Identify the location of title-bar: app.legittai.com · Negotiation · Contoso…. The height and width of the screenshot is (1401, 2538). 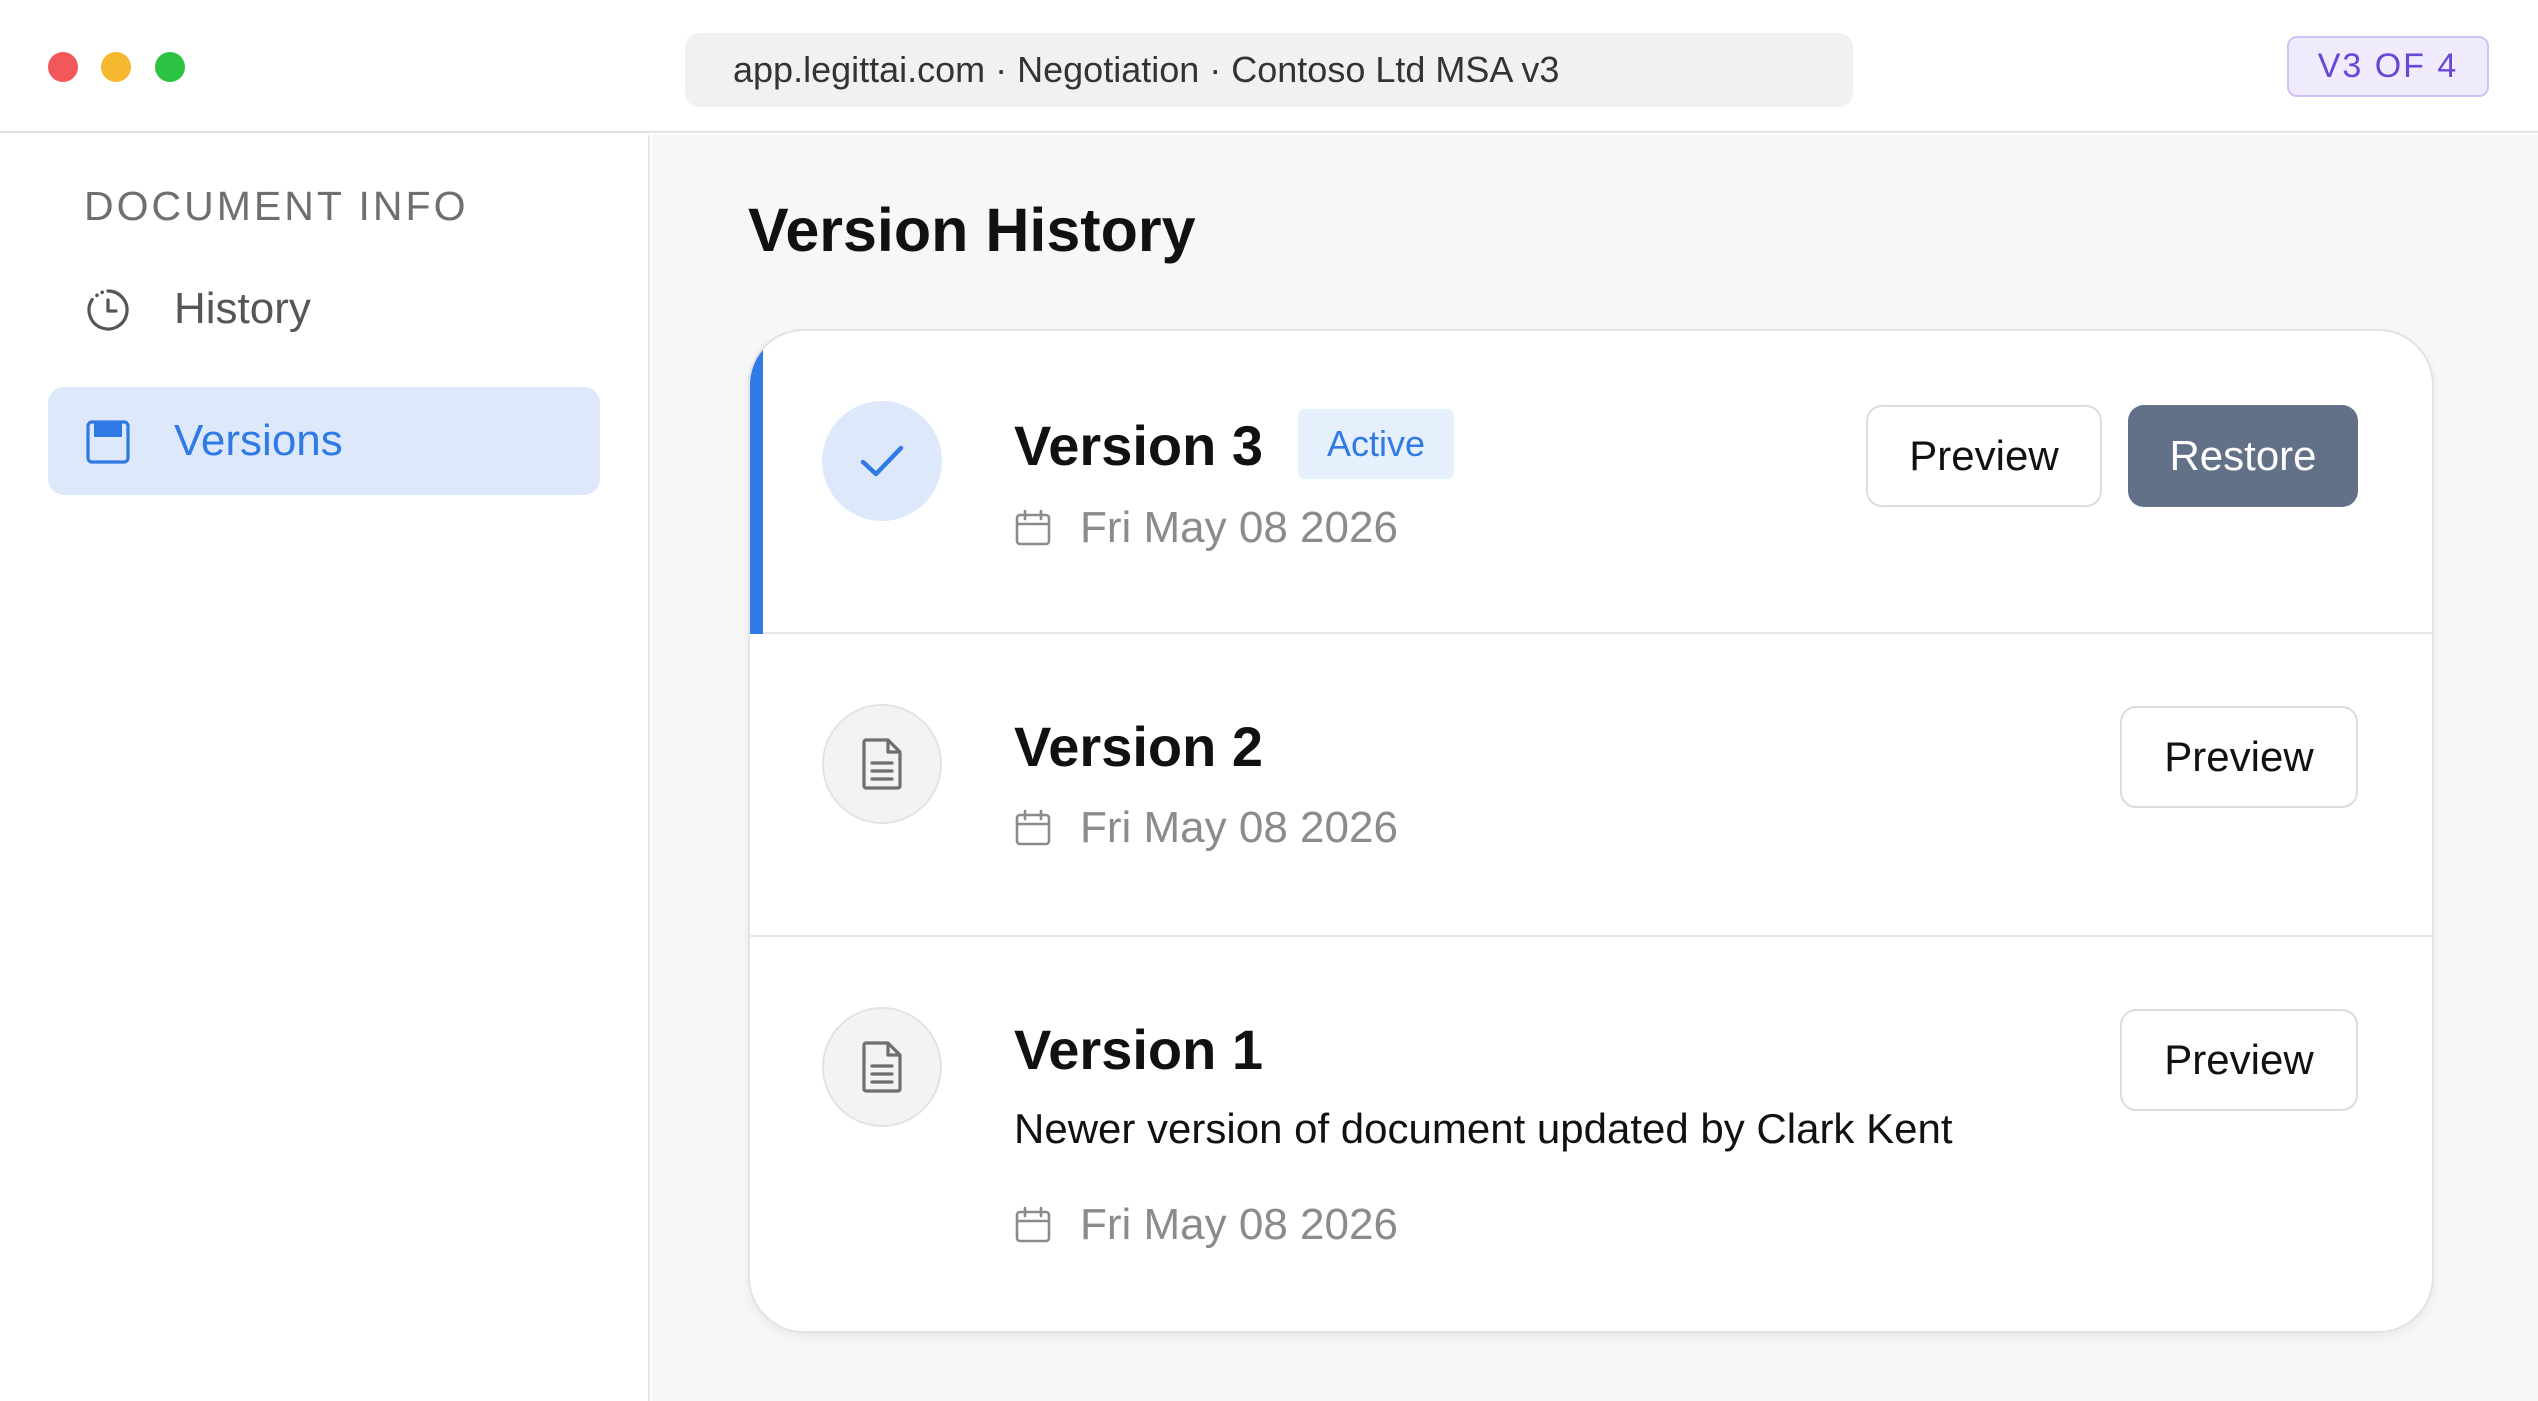
(1269, 66).